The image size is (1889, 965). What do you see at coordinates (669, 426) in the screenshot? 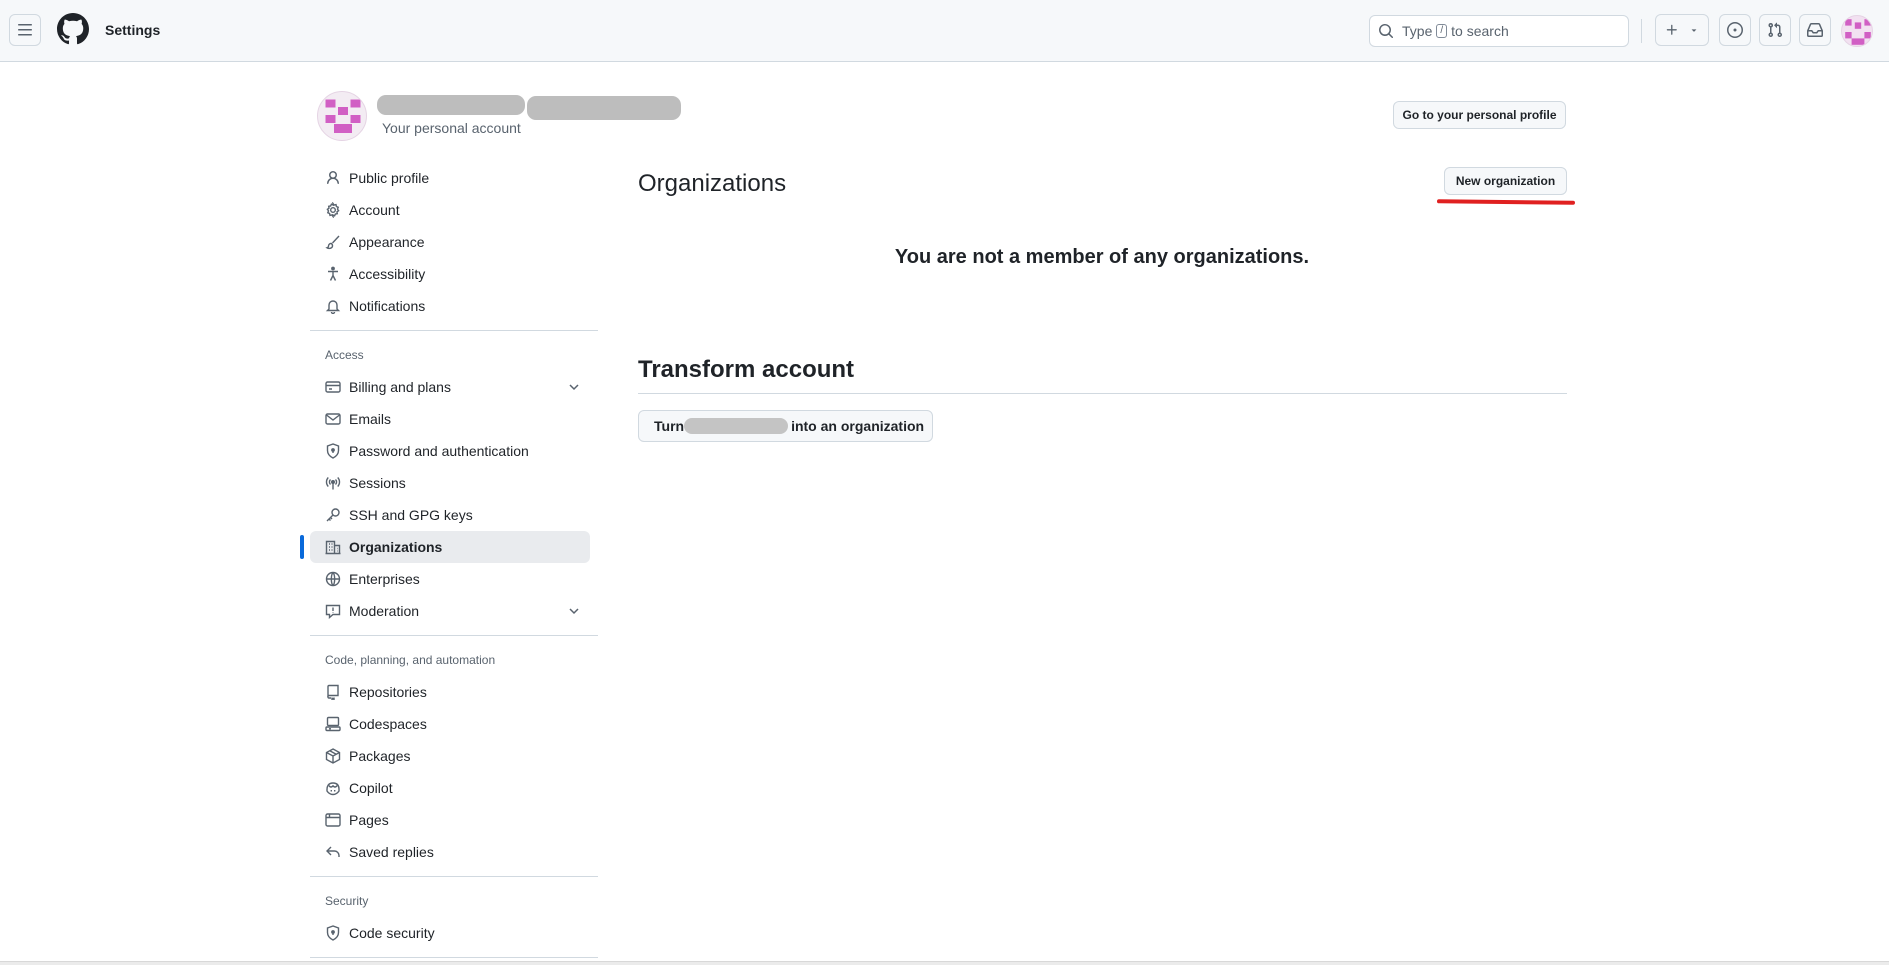
I see `turn-button-prefix: Turn` at bounding box center [669, 426].